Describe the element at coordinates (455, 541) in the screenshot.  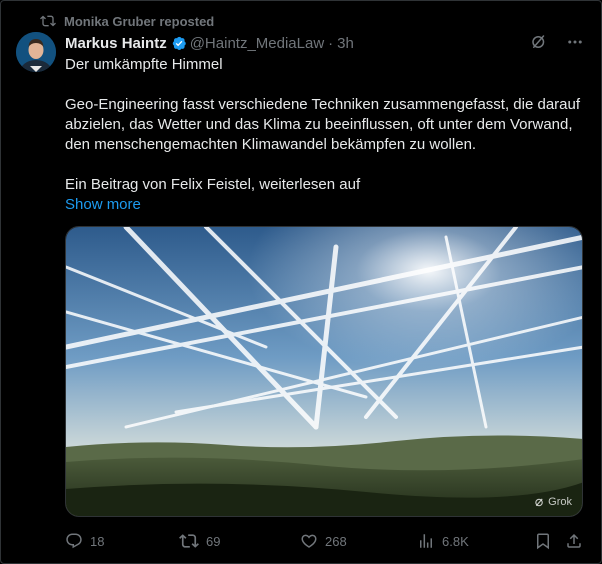
I see `view-count: 6.8K` at that location.